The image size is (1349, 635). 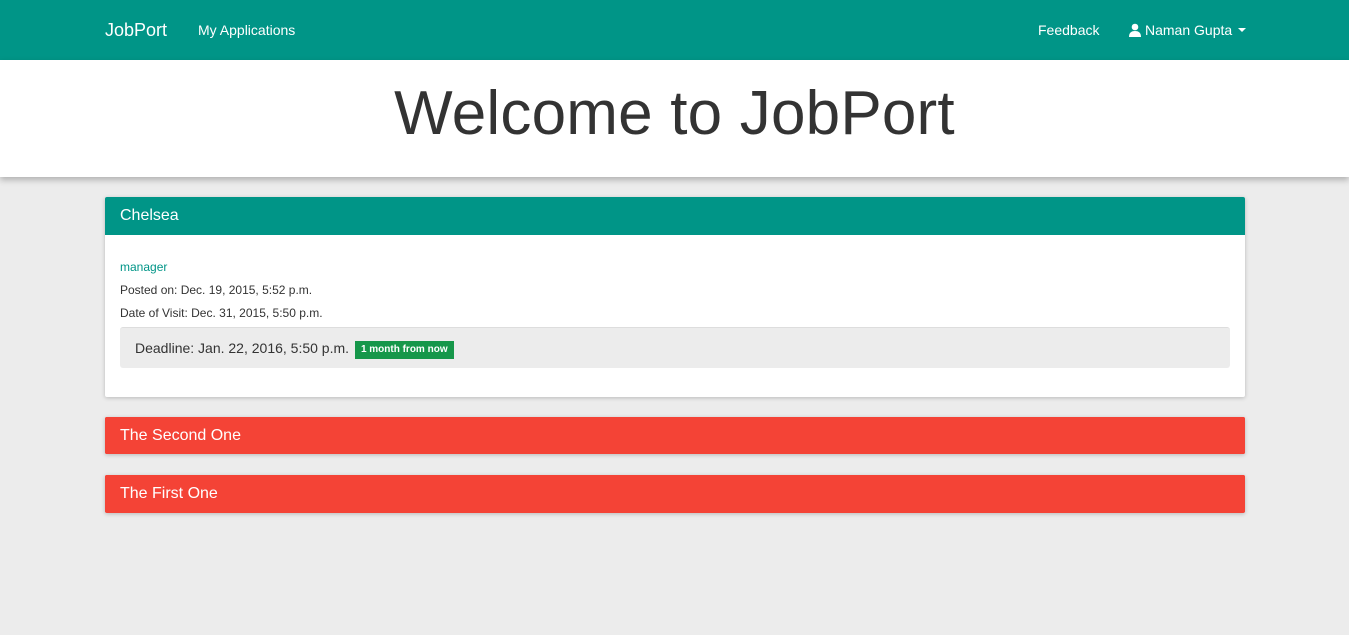 I want to click on page-title: Welcome to JobPort, so click(x=674, y=113).